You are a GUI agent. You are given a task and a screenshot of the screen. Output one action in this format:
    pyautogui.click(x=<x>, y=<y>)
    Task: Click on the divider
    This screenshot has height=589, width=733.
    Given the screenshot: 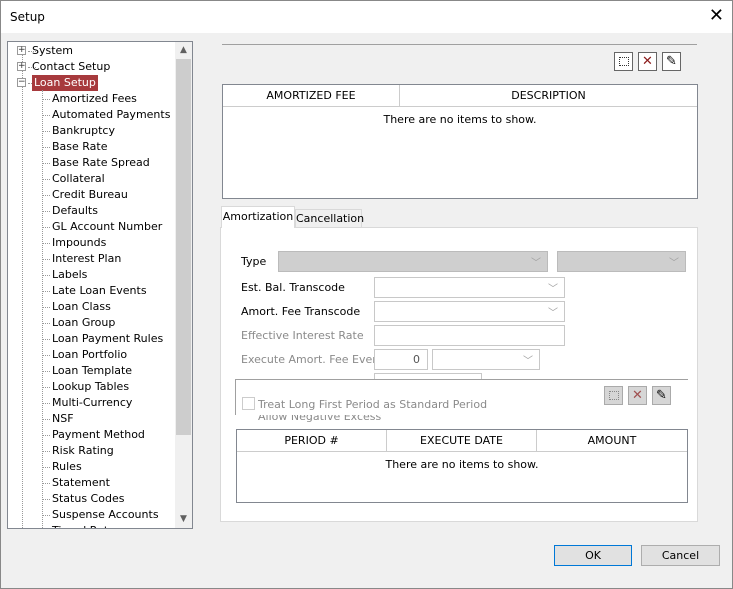 What is the action you would take?
    pyautogui.click(x=459, y=44)
    